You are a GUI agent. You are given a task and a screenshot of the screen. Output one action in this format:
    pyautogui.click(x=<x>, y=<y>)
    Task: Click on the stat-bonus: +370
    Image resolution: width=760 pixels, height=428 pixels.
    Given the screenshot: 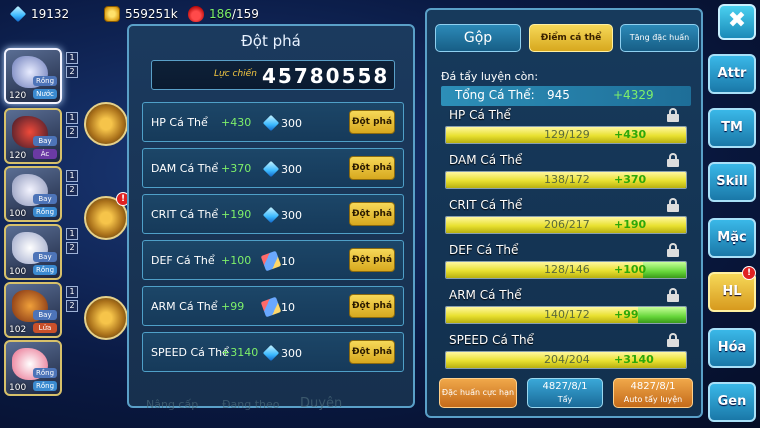 What is the action you would take?
    pyautogui.click(x=630, y=179)
    